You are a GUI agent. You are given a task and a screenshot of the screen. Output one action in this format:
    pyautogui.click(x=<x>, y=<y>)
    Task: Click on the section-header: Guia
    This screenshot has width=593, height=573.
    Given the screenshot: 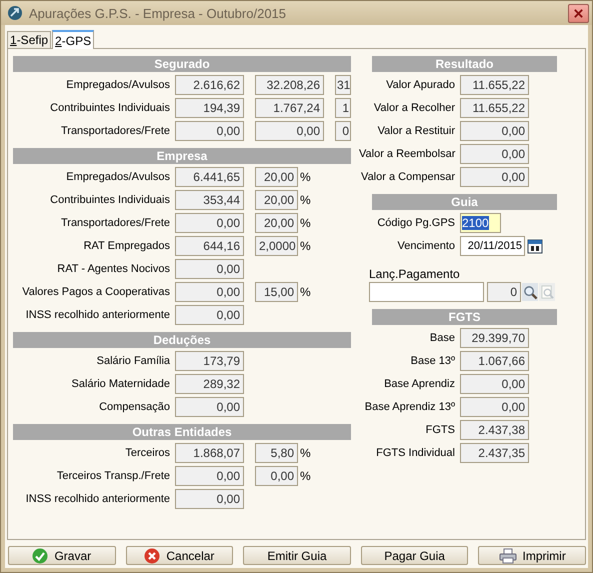 What is the action you would take?
    pyautogui.click(x=464, y=202)
    